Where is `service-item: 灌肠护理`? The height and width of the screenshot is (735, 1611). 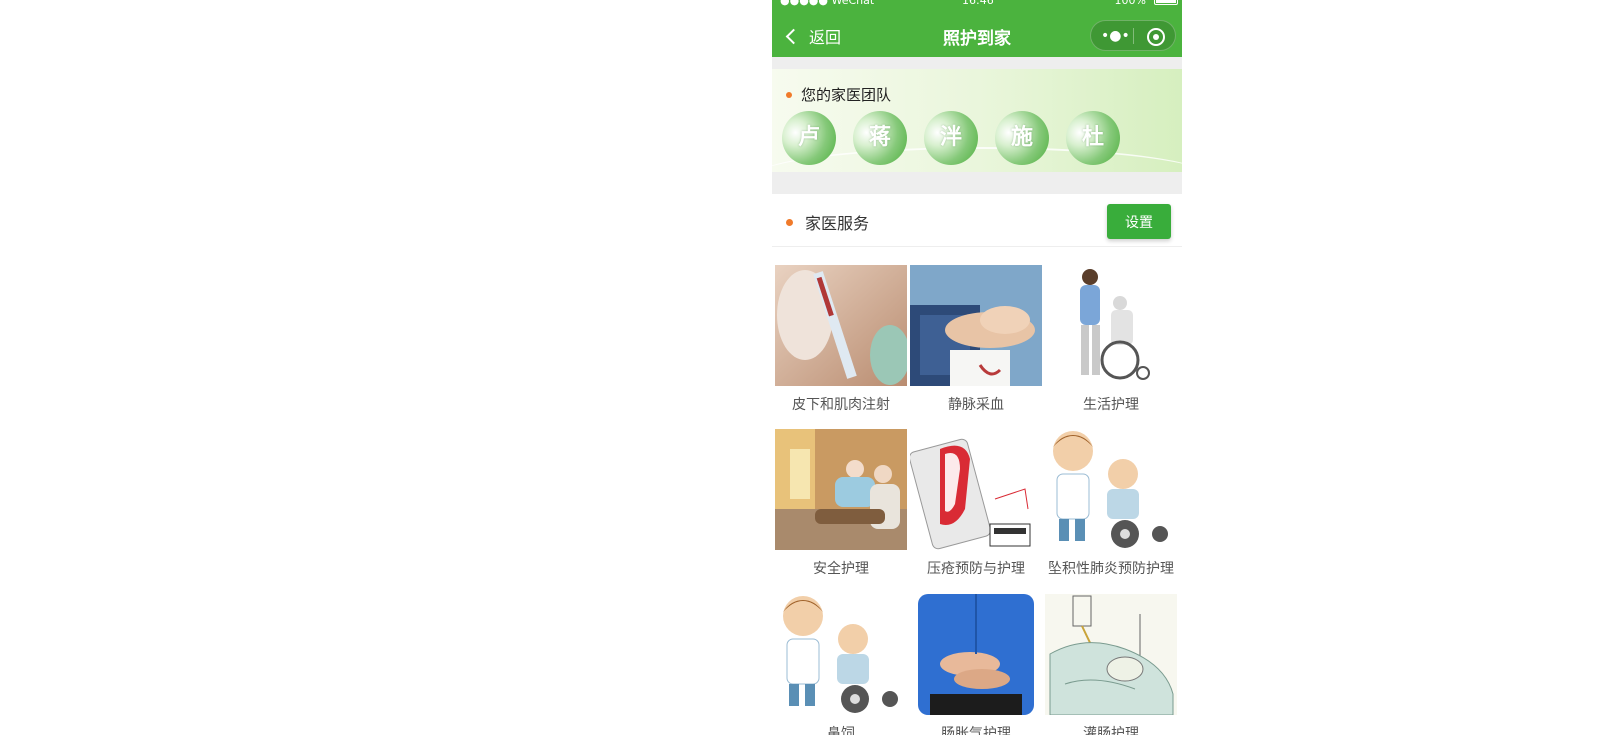 service-item: 灌肠护理 is located at coordinates (1111, 664).